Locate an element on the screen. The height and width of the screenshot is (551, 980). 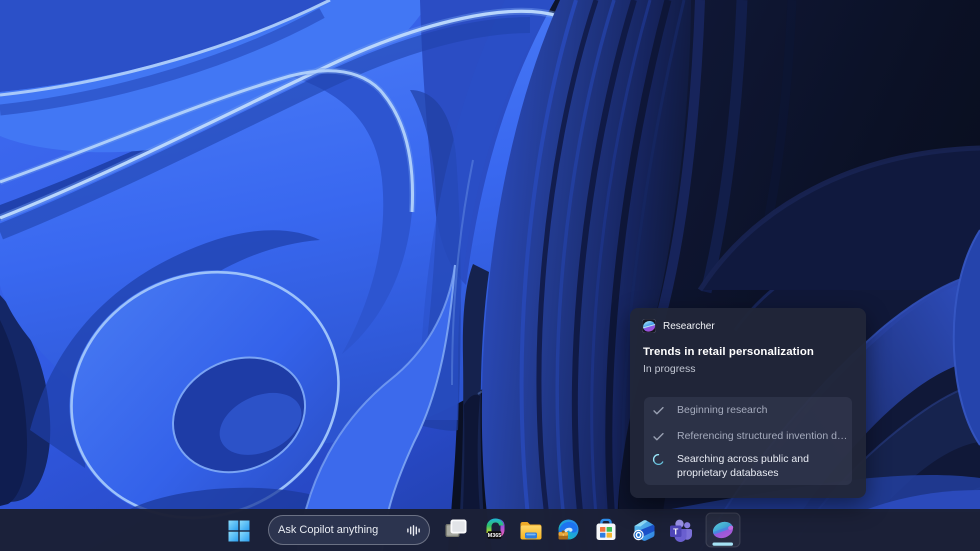
svg-text: M365 is located at coordinates (495, 536).